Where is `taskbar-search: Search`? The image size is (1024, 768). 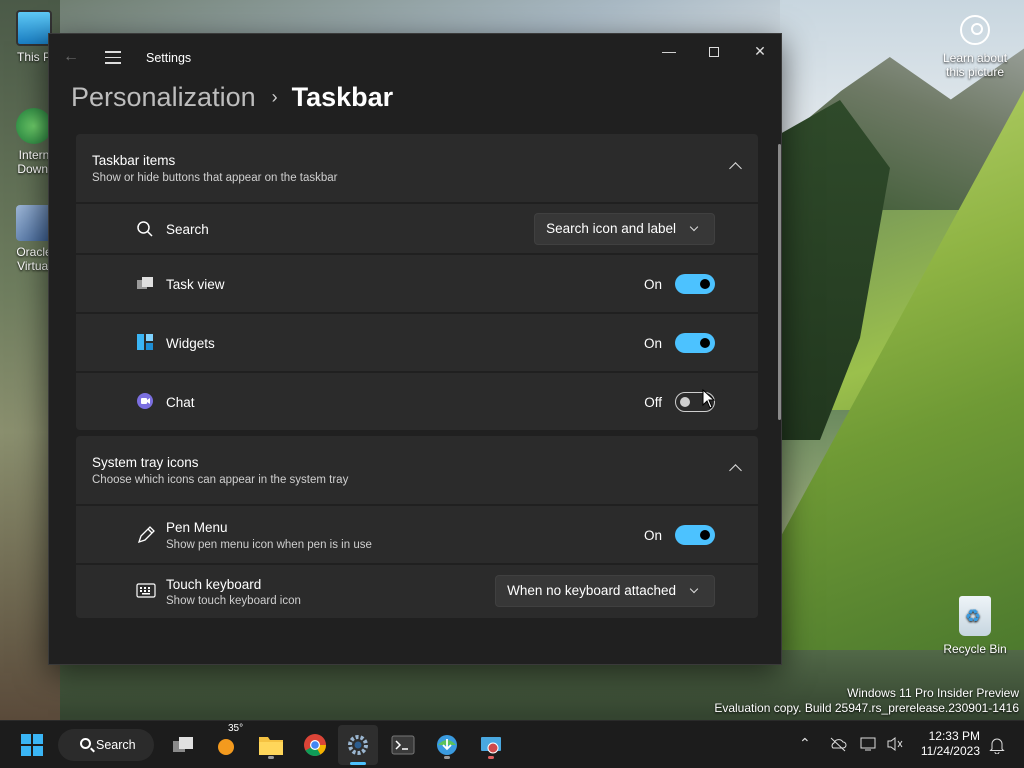
taskbar-search: Search is located at coordinates (106, 745).